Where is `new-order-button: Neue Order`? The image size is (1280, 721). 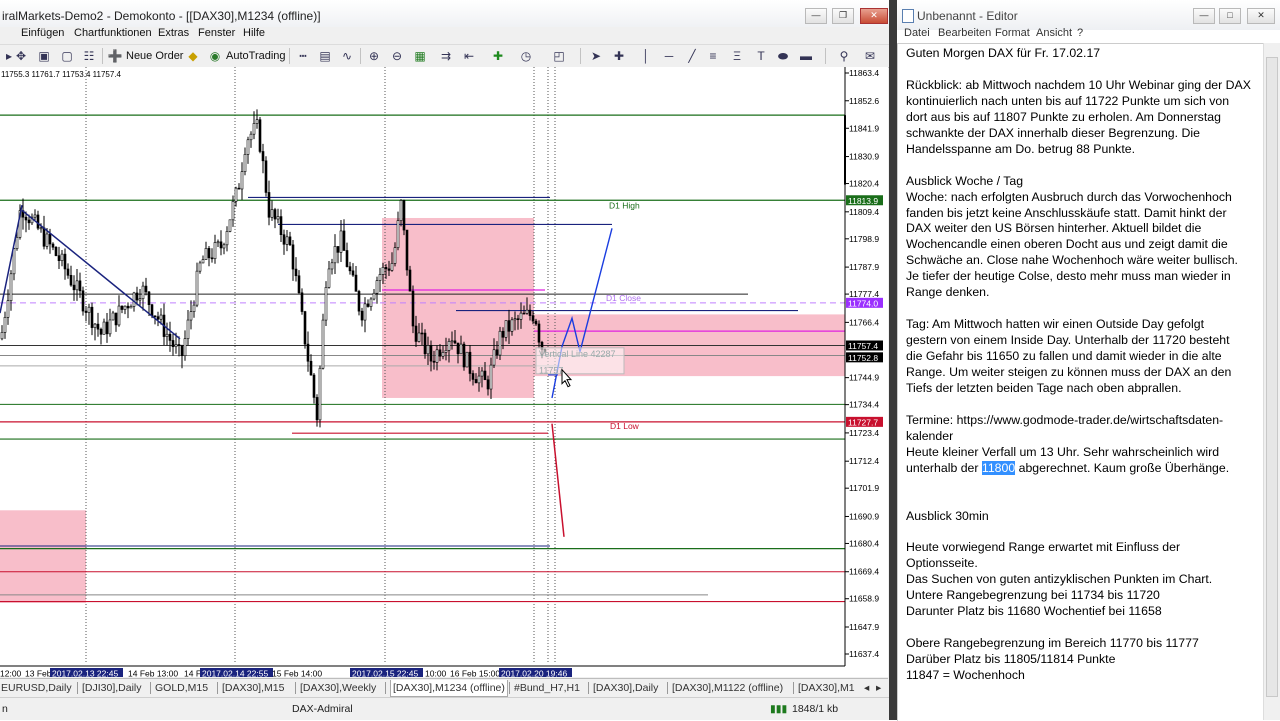 new-order-button: Neue Order is located at coordinates (154, 56).